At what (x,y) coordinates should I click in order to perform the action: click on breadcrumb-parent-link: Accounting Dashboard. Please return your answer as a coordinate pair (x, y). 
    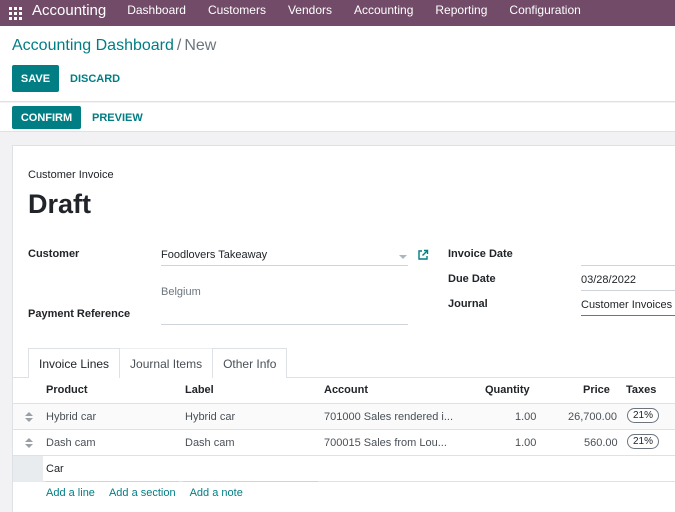
    Looking at the image, I should click on (93, 45).